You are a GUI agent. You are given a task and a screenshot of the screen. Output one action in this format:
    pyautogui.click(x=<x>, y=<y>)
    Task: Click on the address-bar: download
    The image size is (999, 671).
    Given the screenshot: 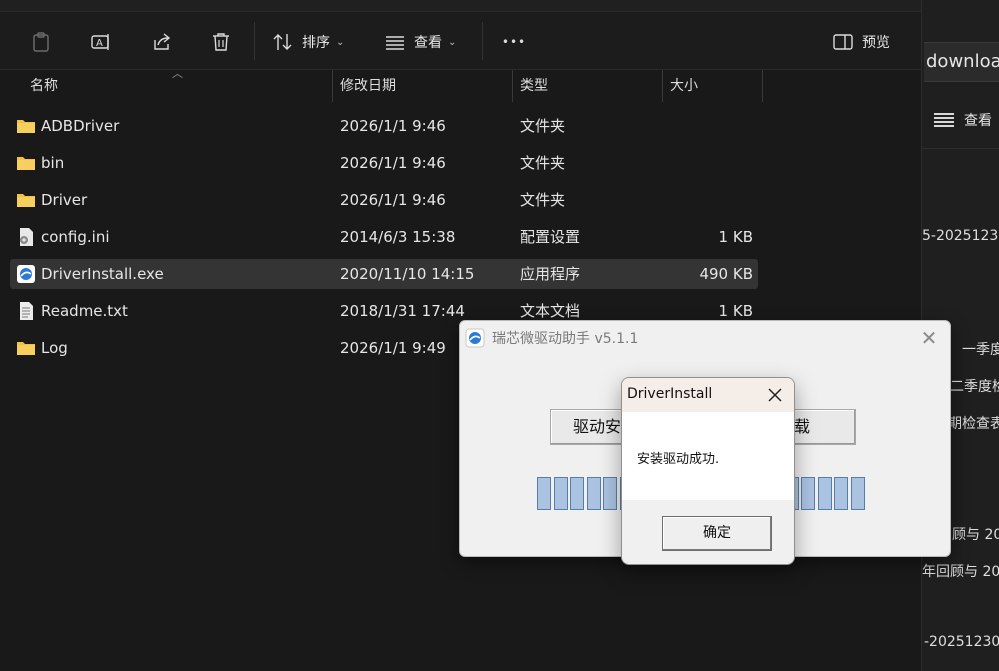 What is the action you would take?
    pyautogui.click(x=961, y=62)
    